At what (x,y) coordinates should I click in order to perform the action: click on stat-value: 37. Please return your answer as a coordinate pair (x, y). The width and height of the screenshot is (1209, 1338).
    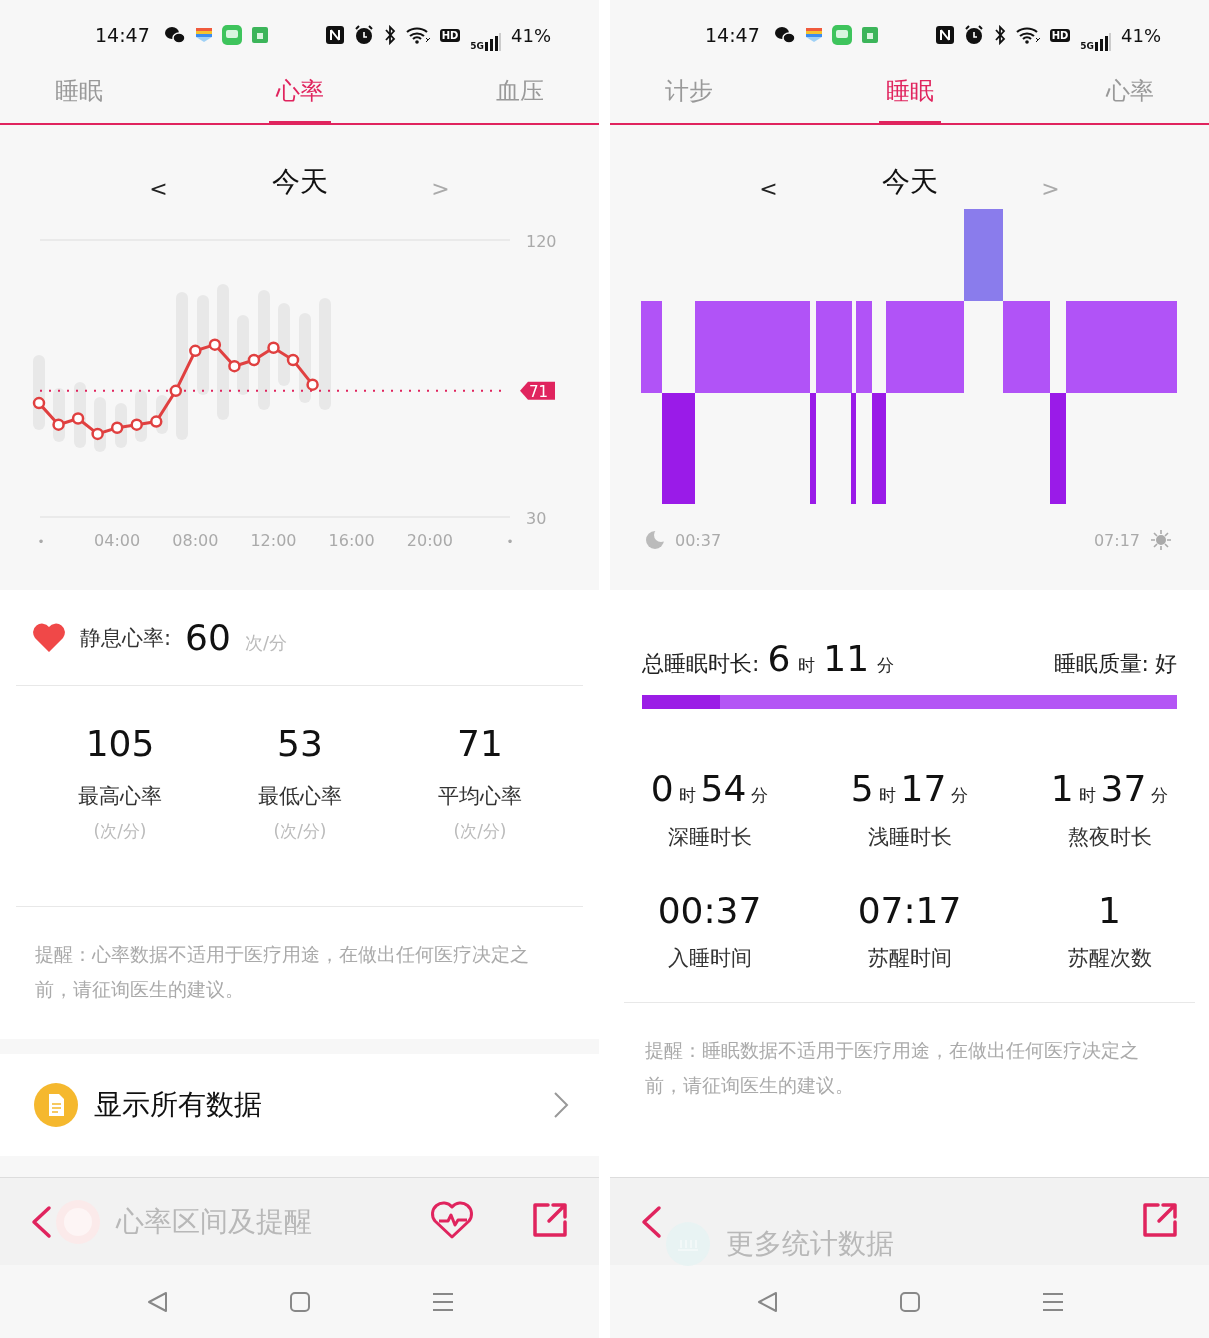
    Looking at the image, I should click on (1123, 789).